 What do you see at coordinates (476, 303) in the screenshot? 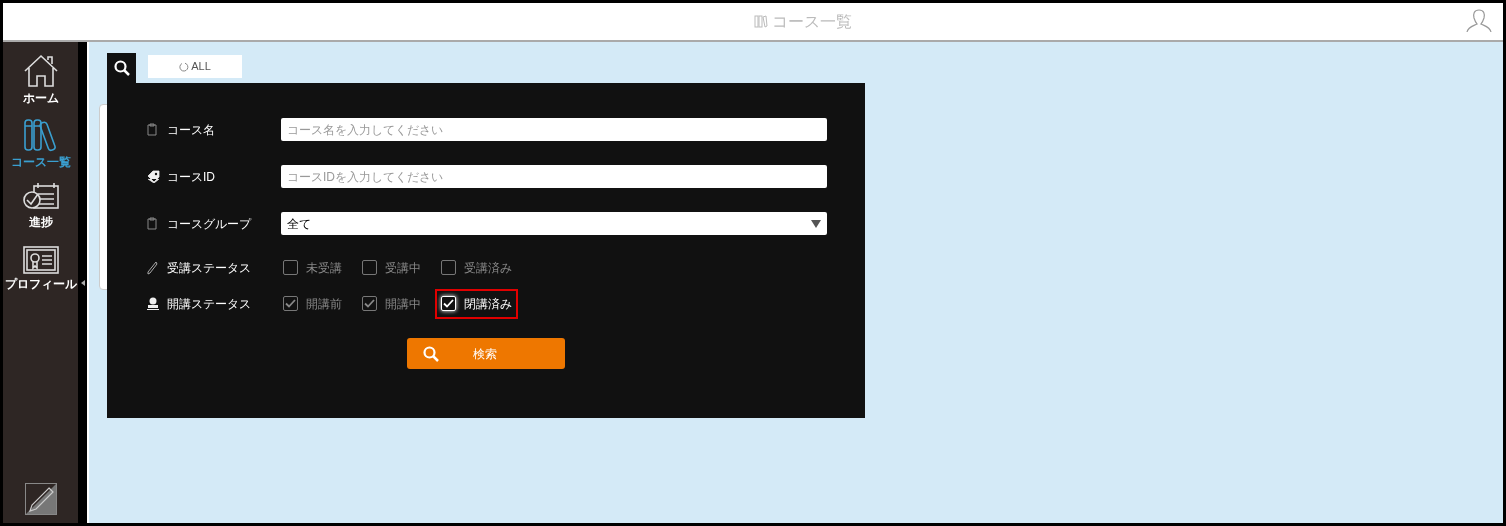
I see `checkbox-option: 閉講済み` at bounding box center [476, 303].